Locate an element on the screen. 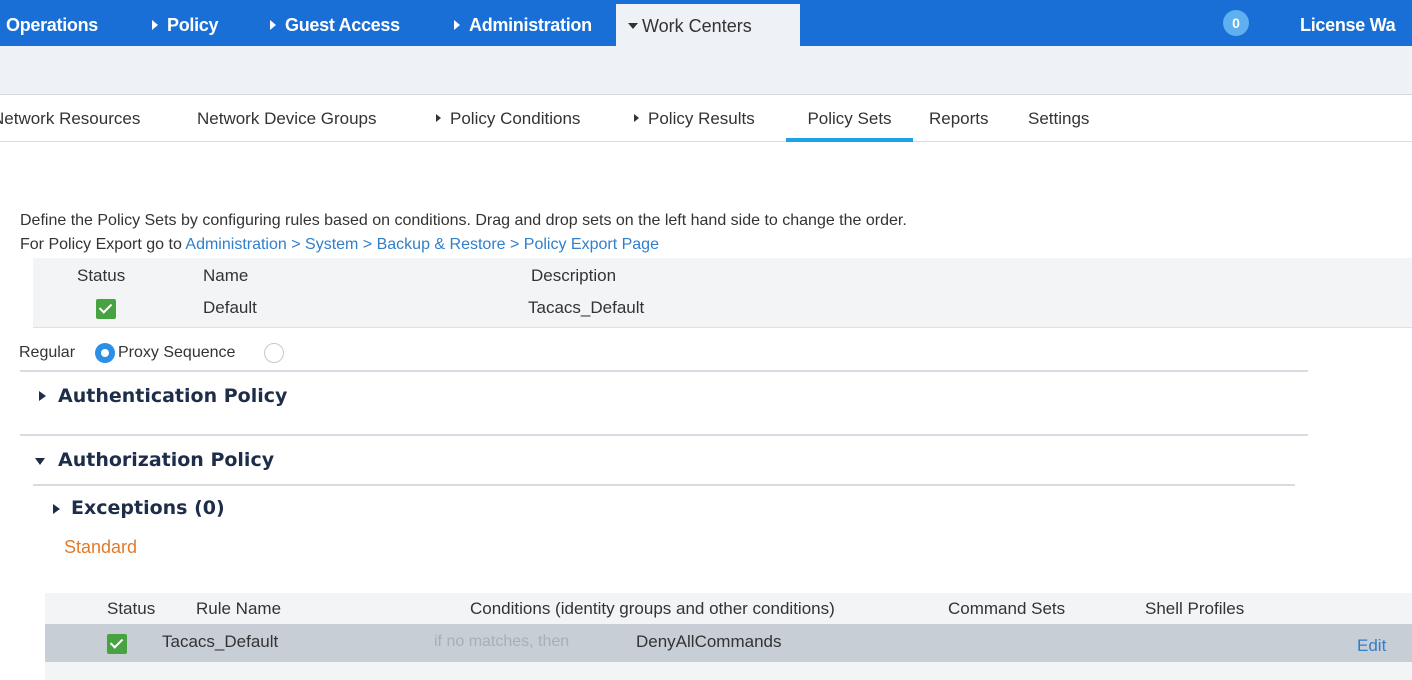  nav-operations-label: Operations is located at coordinates (52, 25).